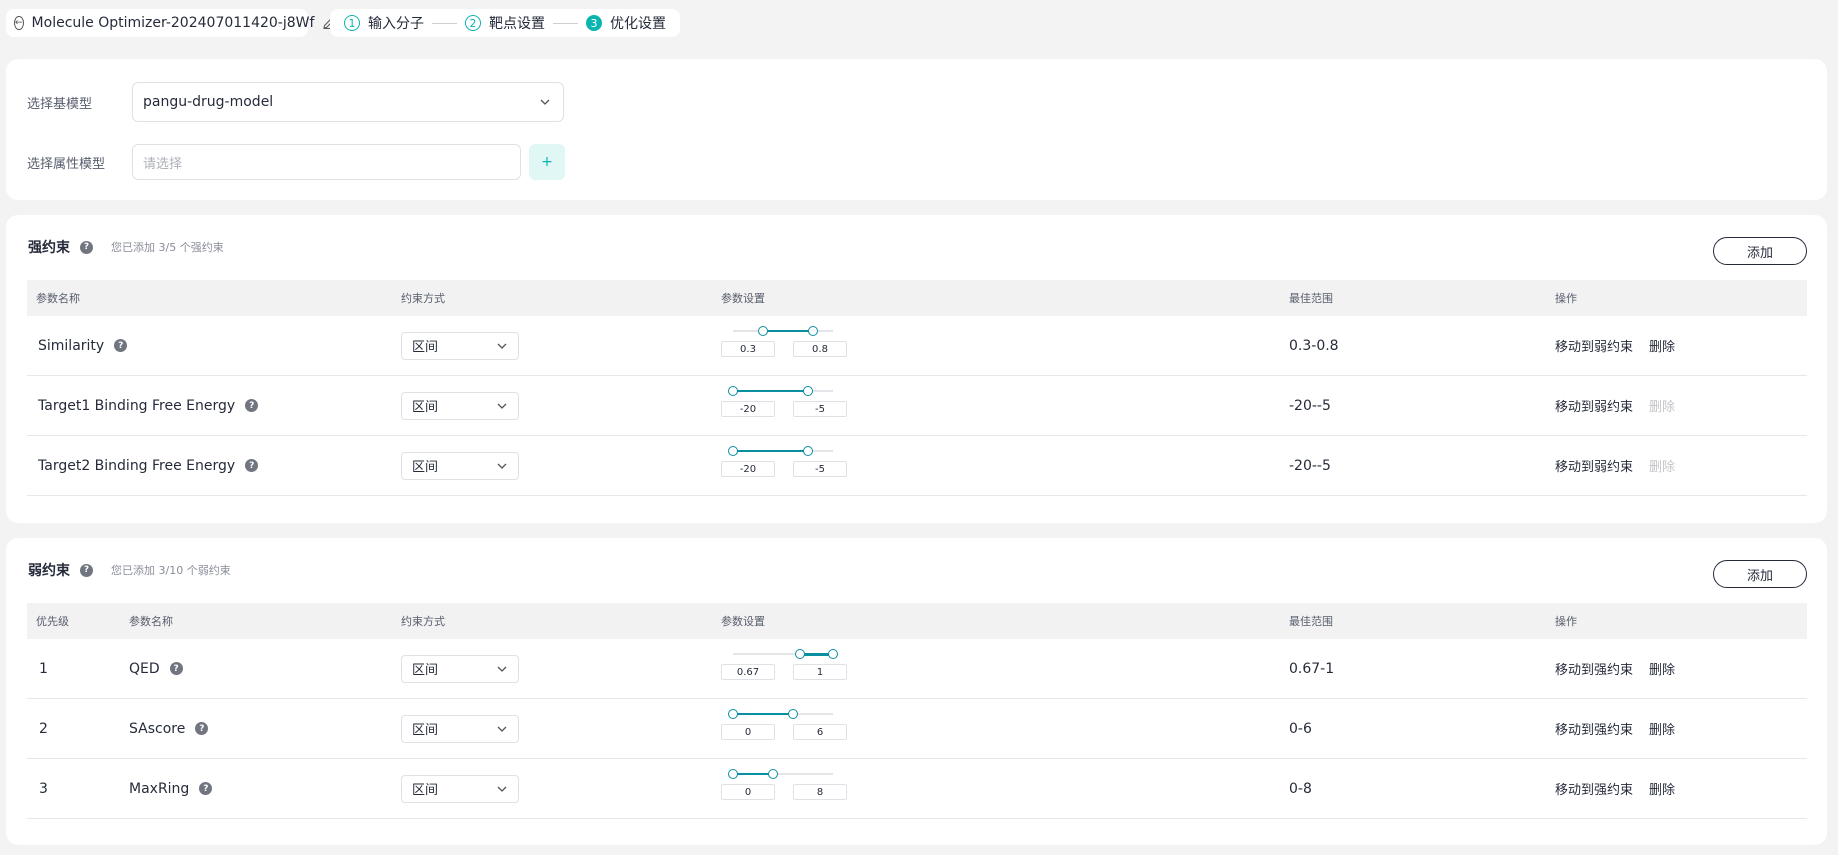 This screenshot has height=855, width=1838. Describe the element at coordinates (820, 732) in the screenshot. I see `max-value-input: 6` at that location.